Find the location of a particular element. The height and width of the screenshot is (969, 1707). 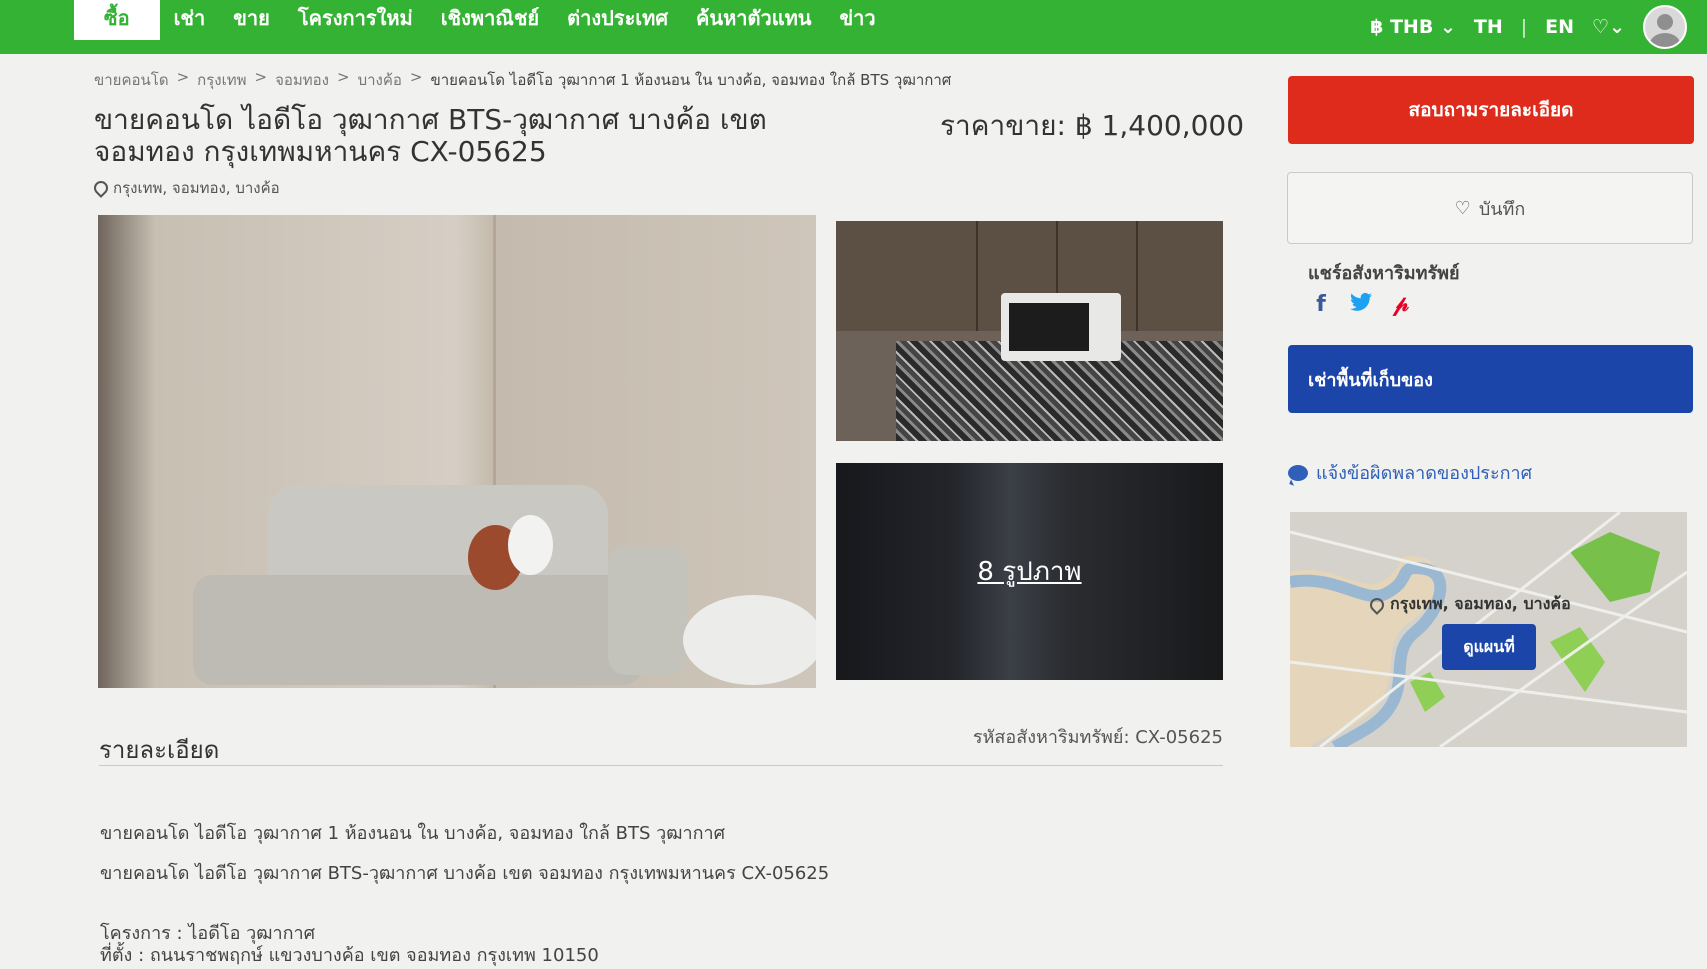

photo-kitchen is located at coordinates (1029, 331).